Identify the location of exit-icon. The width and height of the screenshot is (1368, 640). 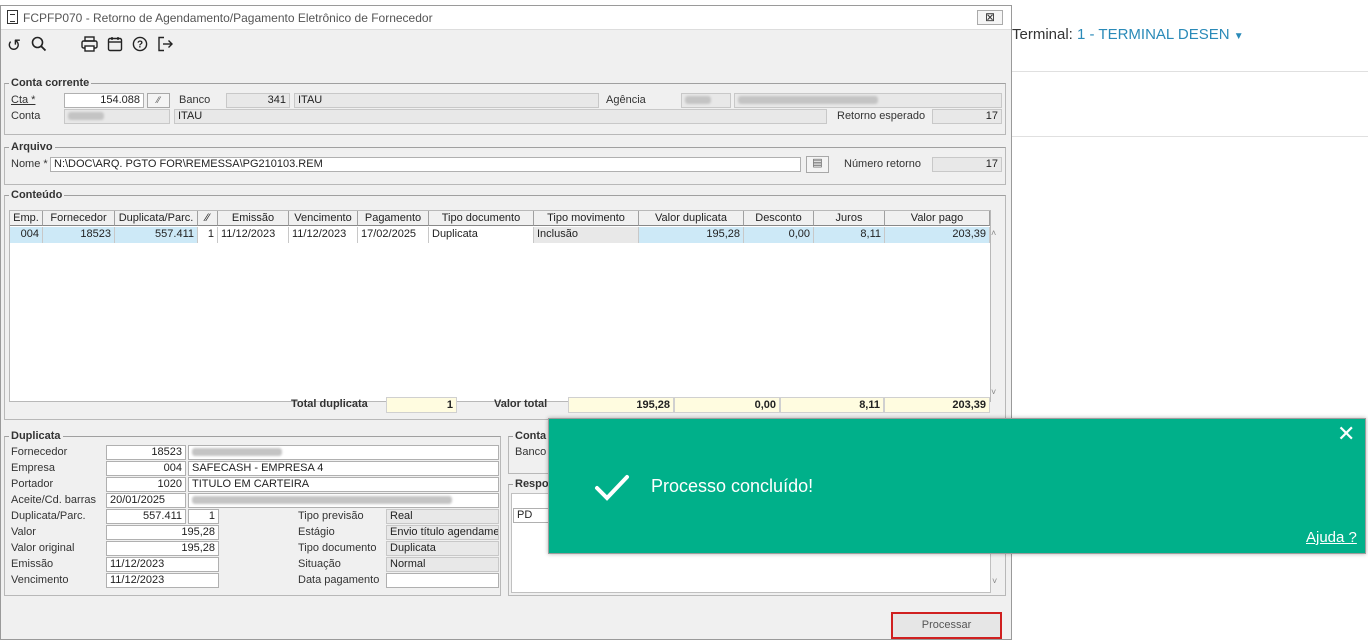
(165, 46).